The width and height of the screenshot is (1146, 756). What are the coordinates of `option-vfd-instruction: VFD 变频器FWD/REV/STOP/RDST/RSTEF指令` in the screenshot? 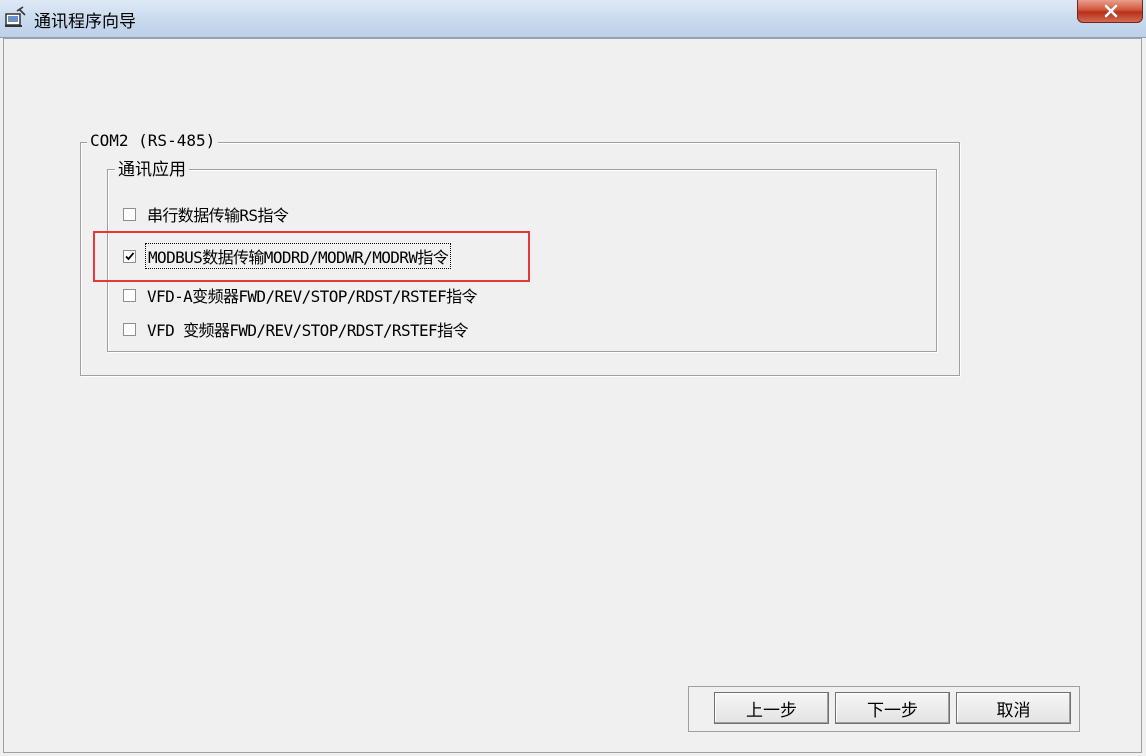 It's located at (295, 329).